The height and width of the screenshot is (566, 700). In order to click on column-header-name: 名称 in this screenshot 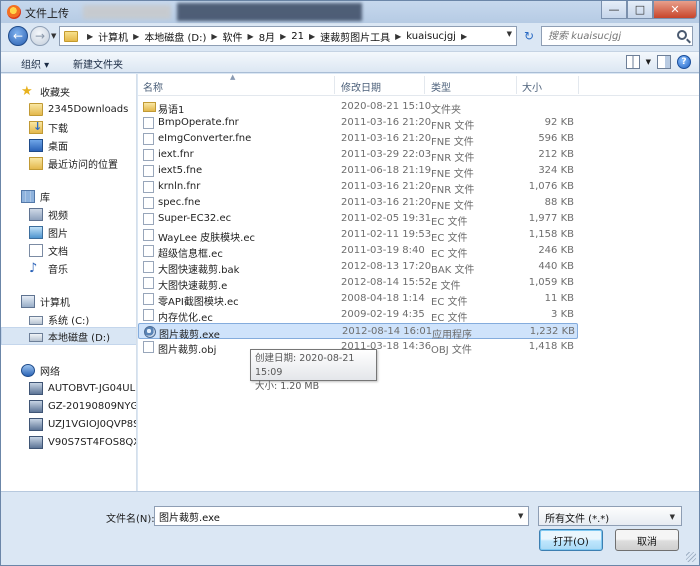, I will do `click(153, 86)`.